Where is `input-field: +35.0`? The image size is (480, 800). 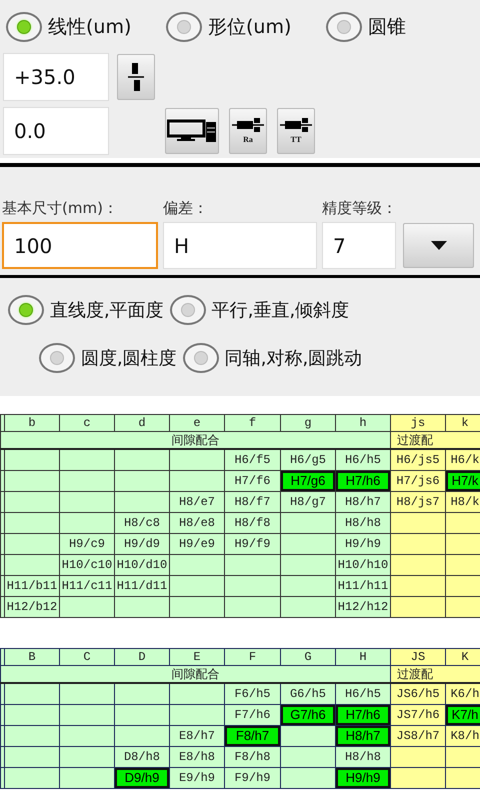
input-field: +35.0 is located at coordinates (56, 77).